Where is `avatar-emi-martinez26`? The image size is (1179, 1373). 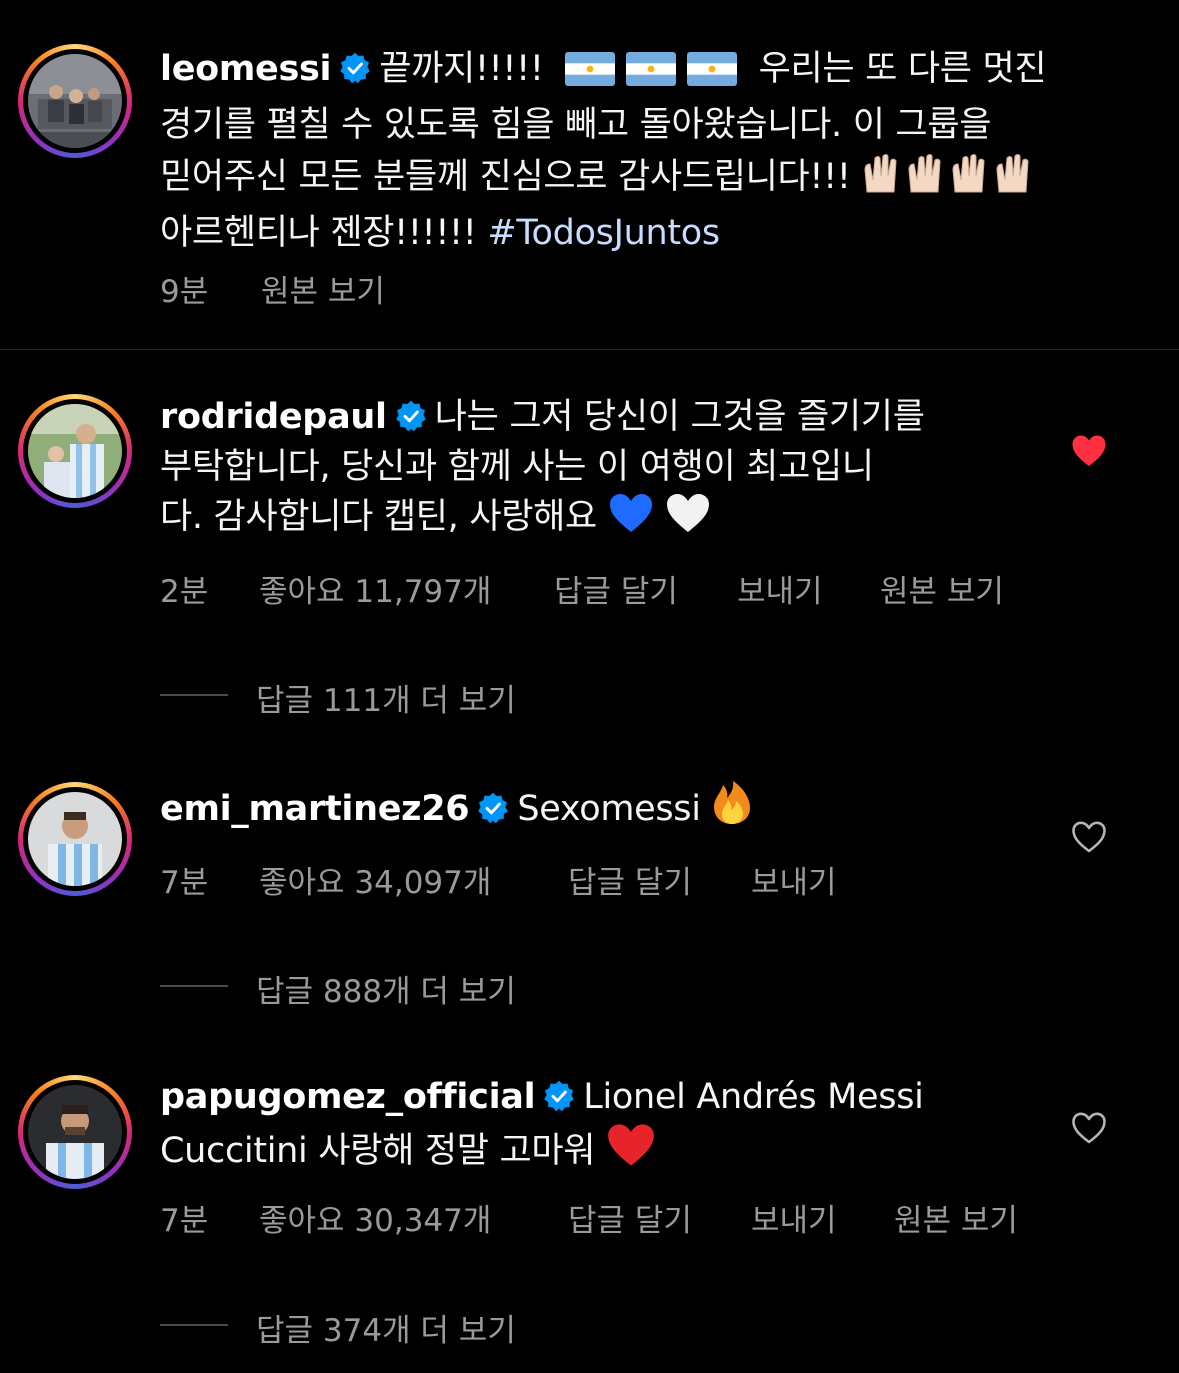 avatar-emi-martinez26 is located at coordinates (75, 839).